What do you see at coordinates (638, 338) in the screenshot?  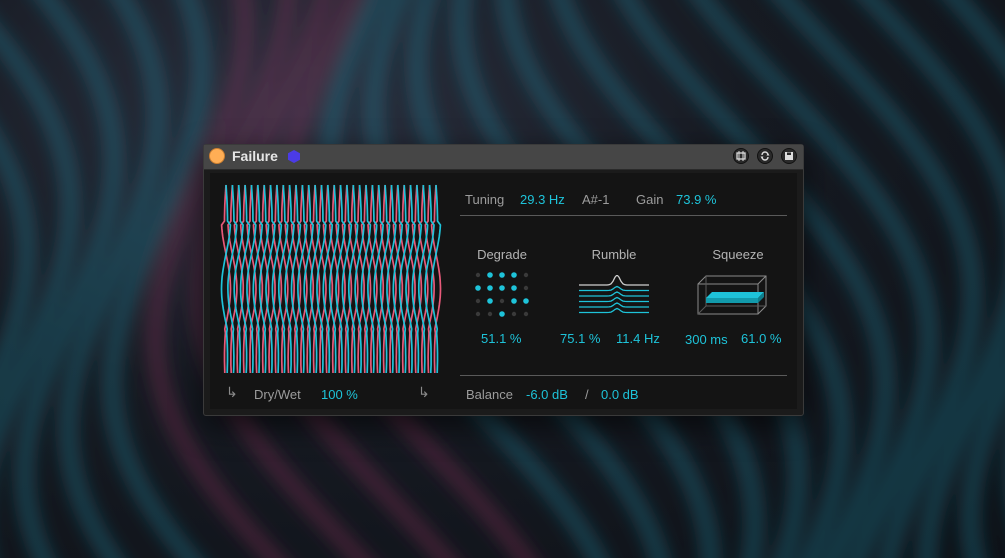 I see `rumble-freq-value: 11.4 Hz` at bounding box center [638, 338].